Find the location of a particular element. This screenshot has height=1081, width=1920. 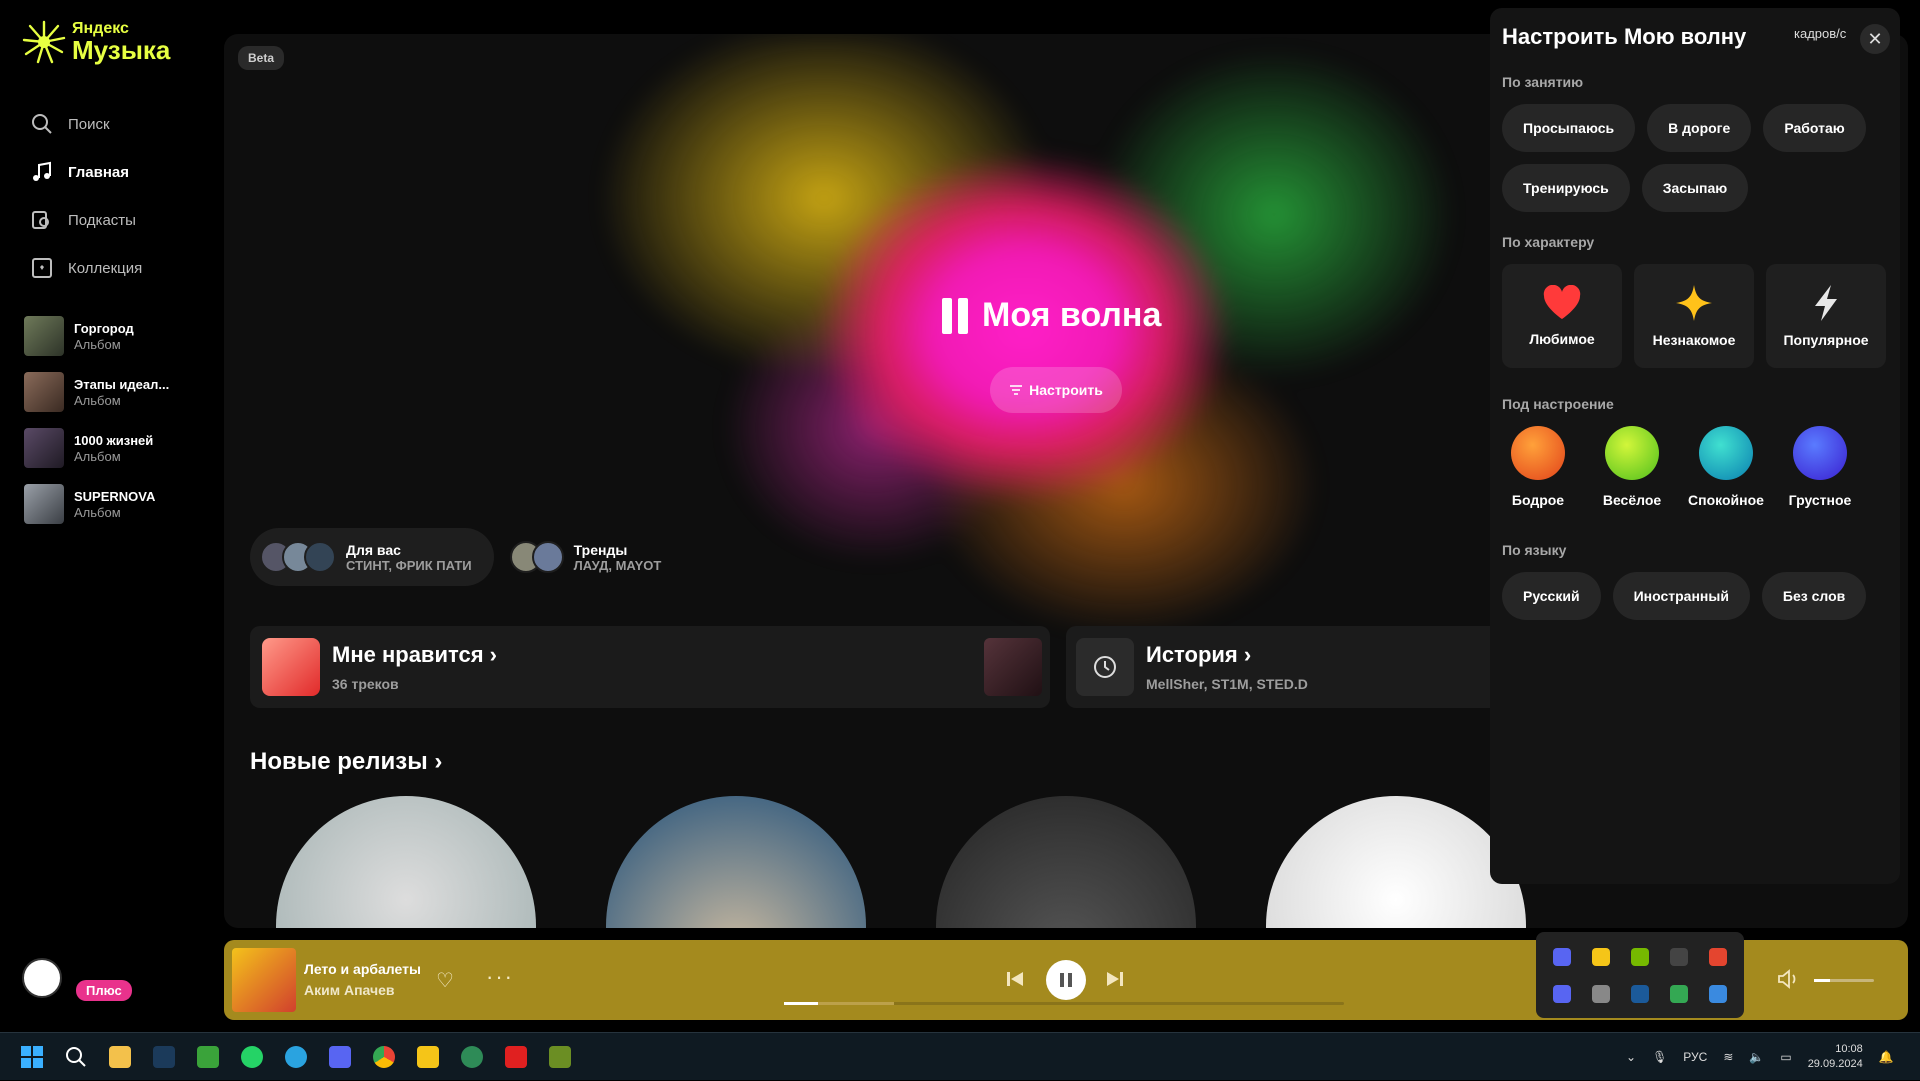

recent-item: Этапы идеал... Альбом is located at coordinates (119, 392).